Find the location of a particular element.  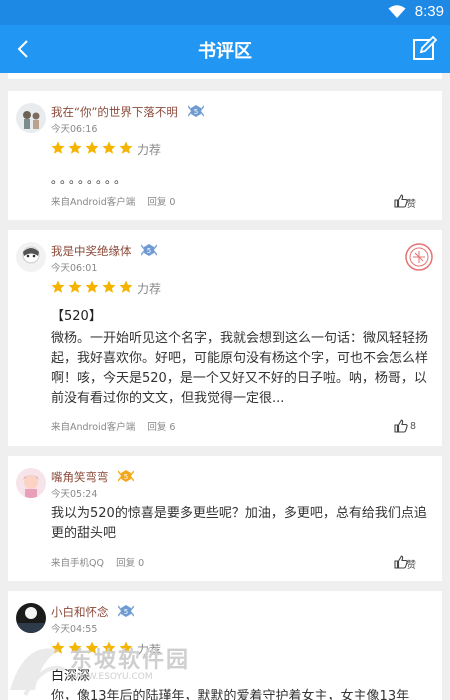

reply-count: 回复 6 is located at coordinates (161, 427).